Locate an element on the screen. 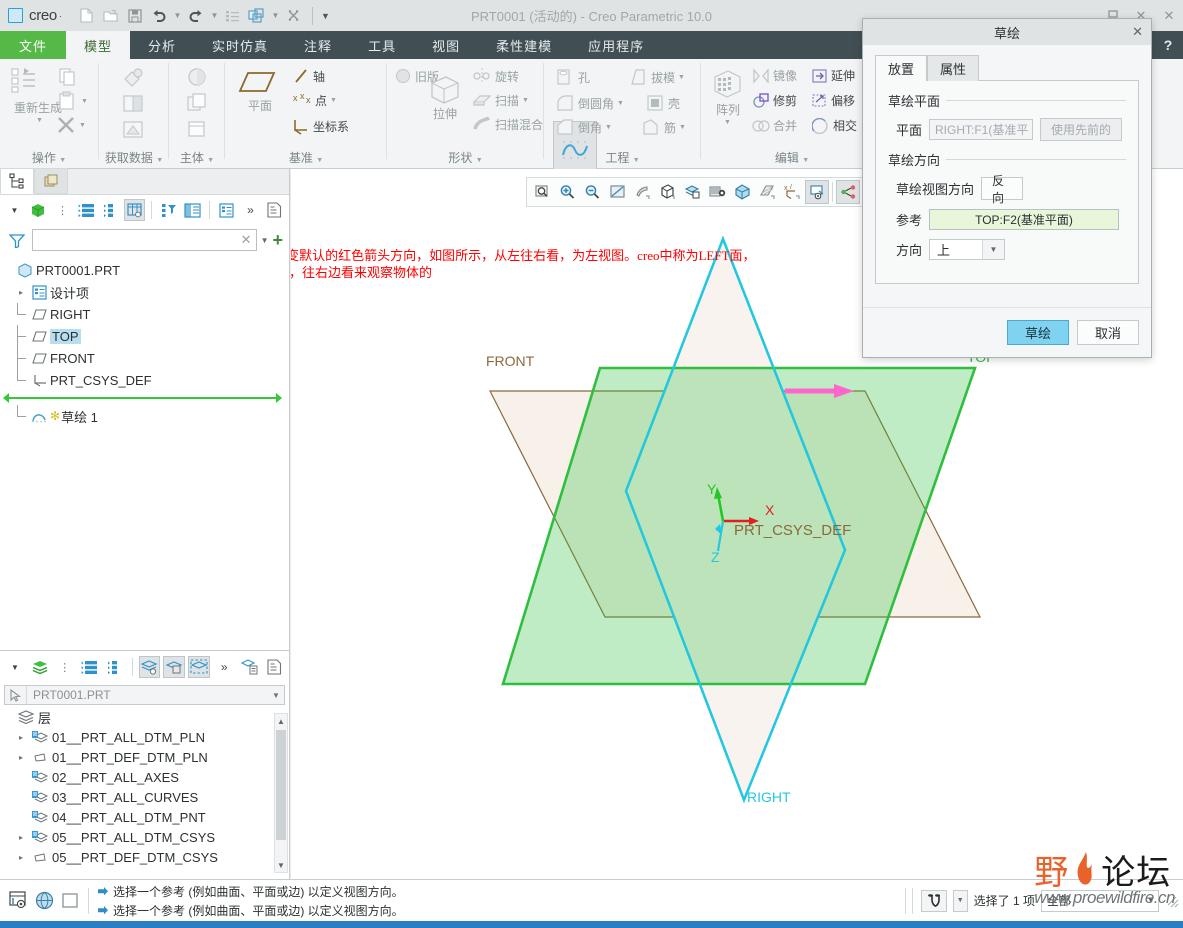 This screenshot has width=1183, height=928. chamfer-dropdown-icon: ▼ is located at coordinates (608, 127).